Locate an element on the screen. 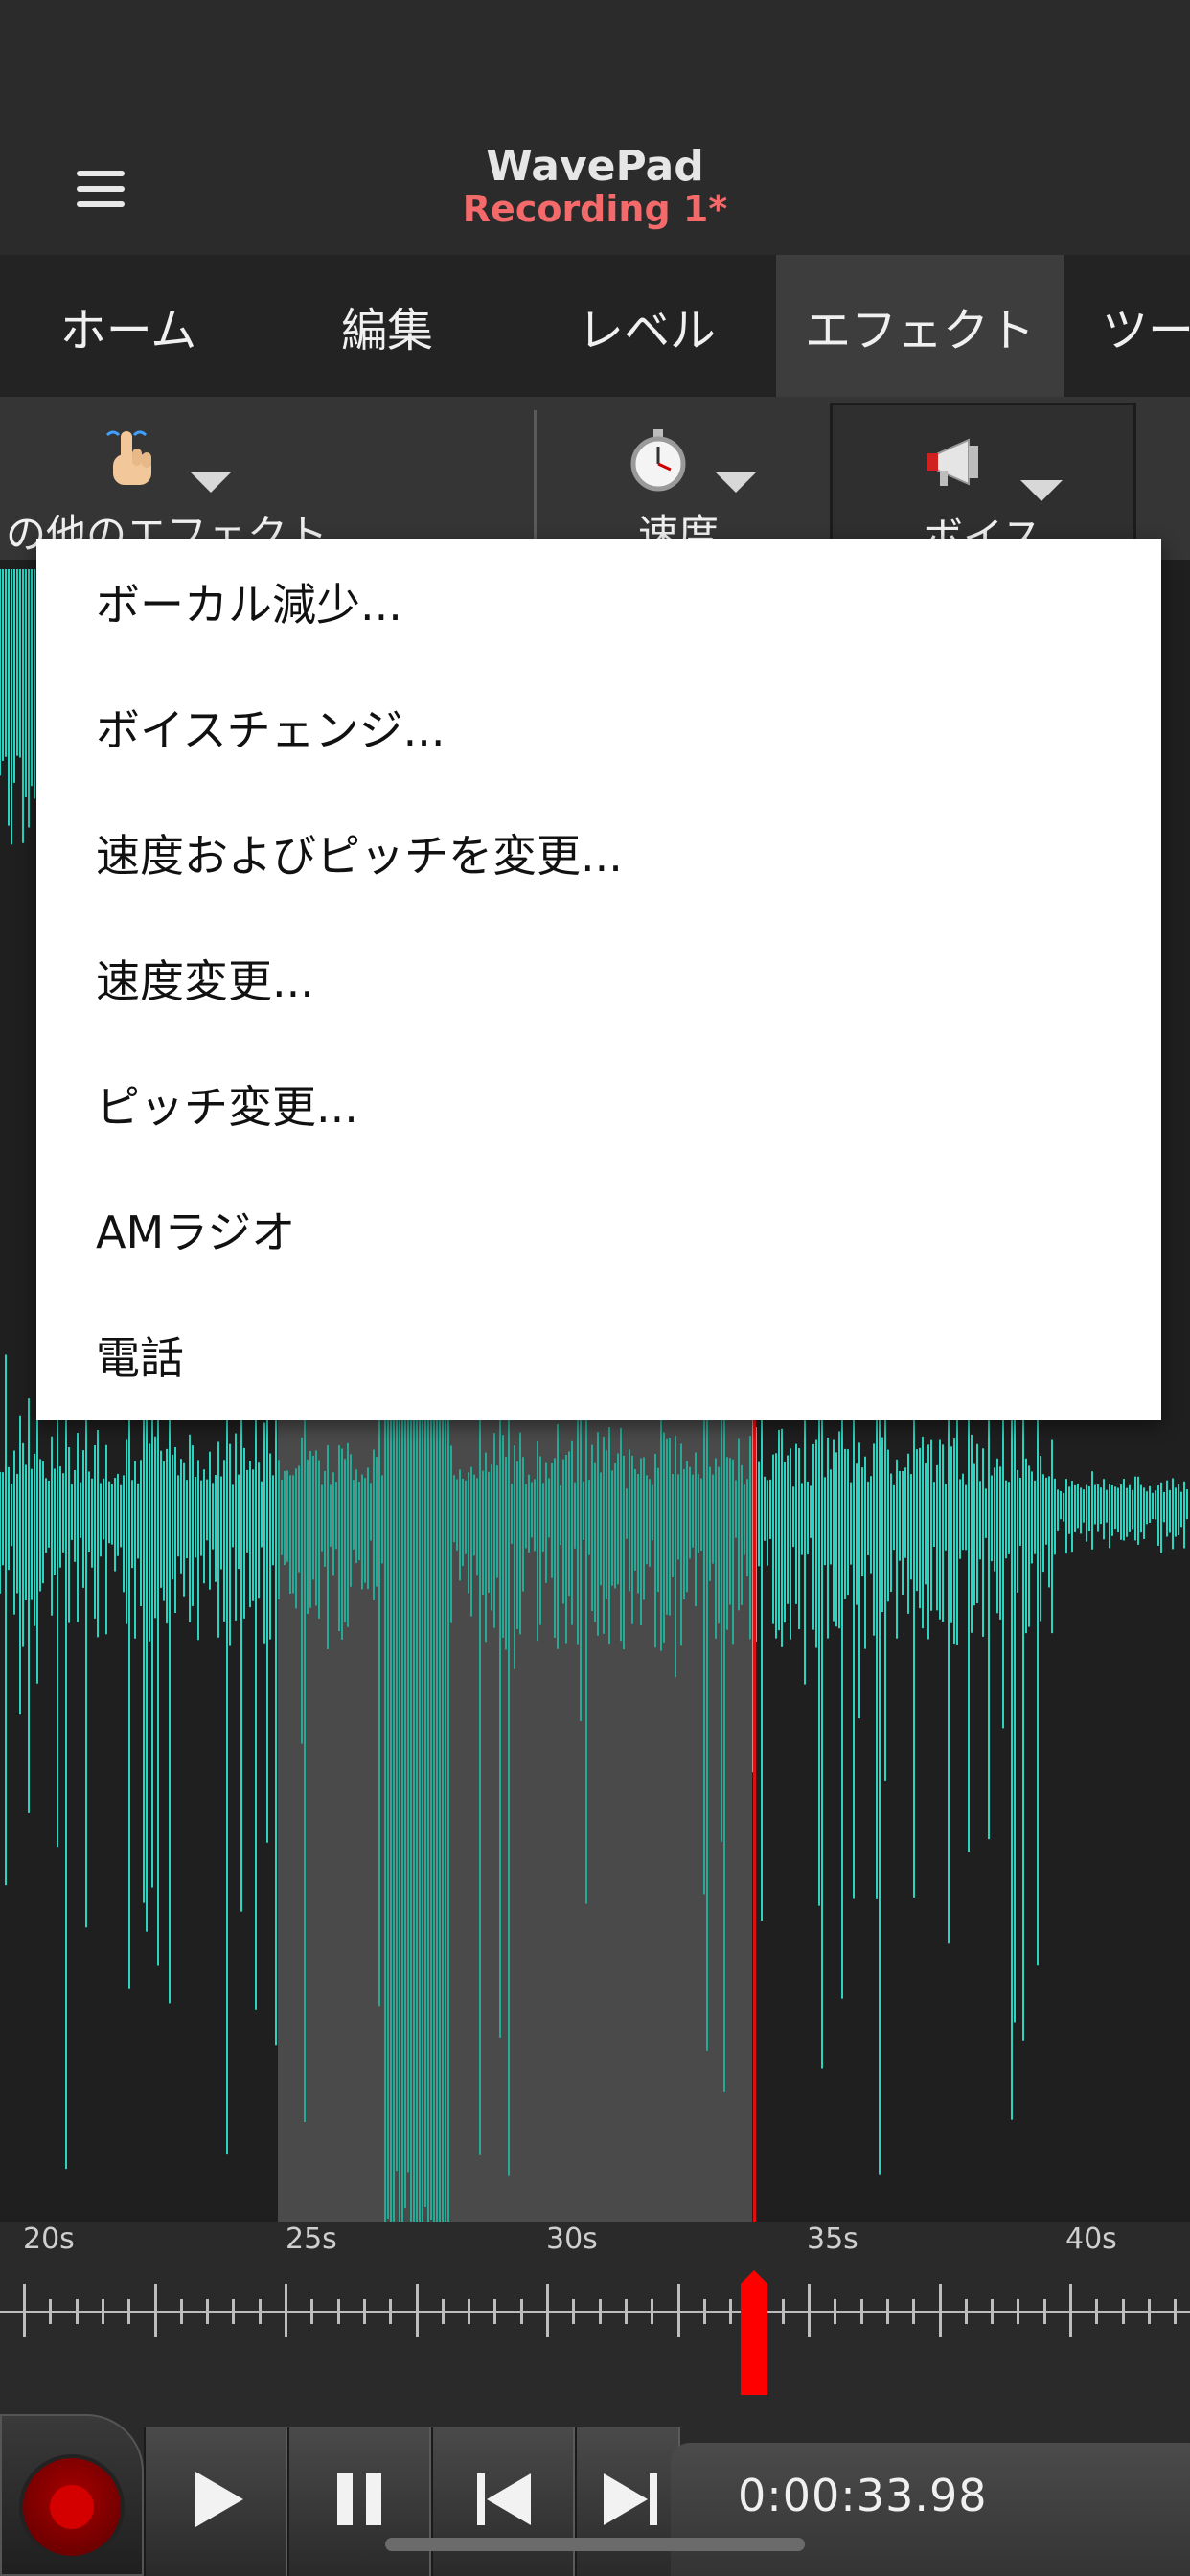 Image resolution: width=1190 pixels, height=2576 pixels. timeline-label: 30s is located at coordinates (572, 2239).